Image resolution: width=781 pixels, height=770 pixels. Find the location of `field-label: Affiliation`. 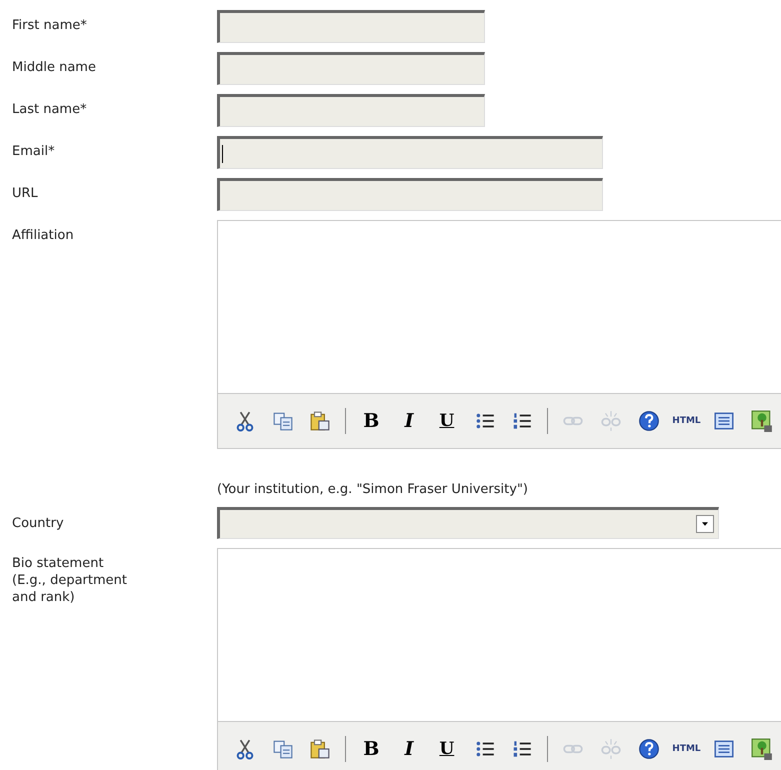

field-label: Affiliation is located at coordinates (43, 236).